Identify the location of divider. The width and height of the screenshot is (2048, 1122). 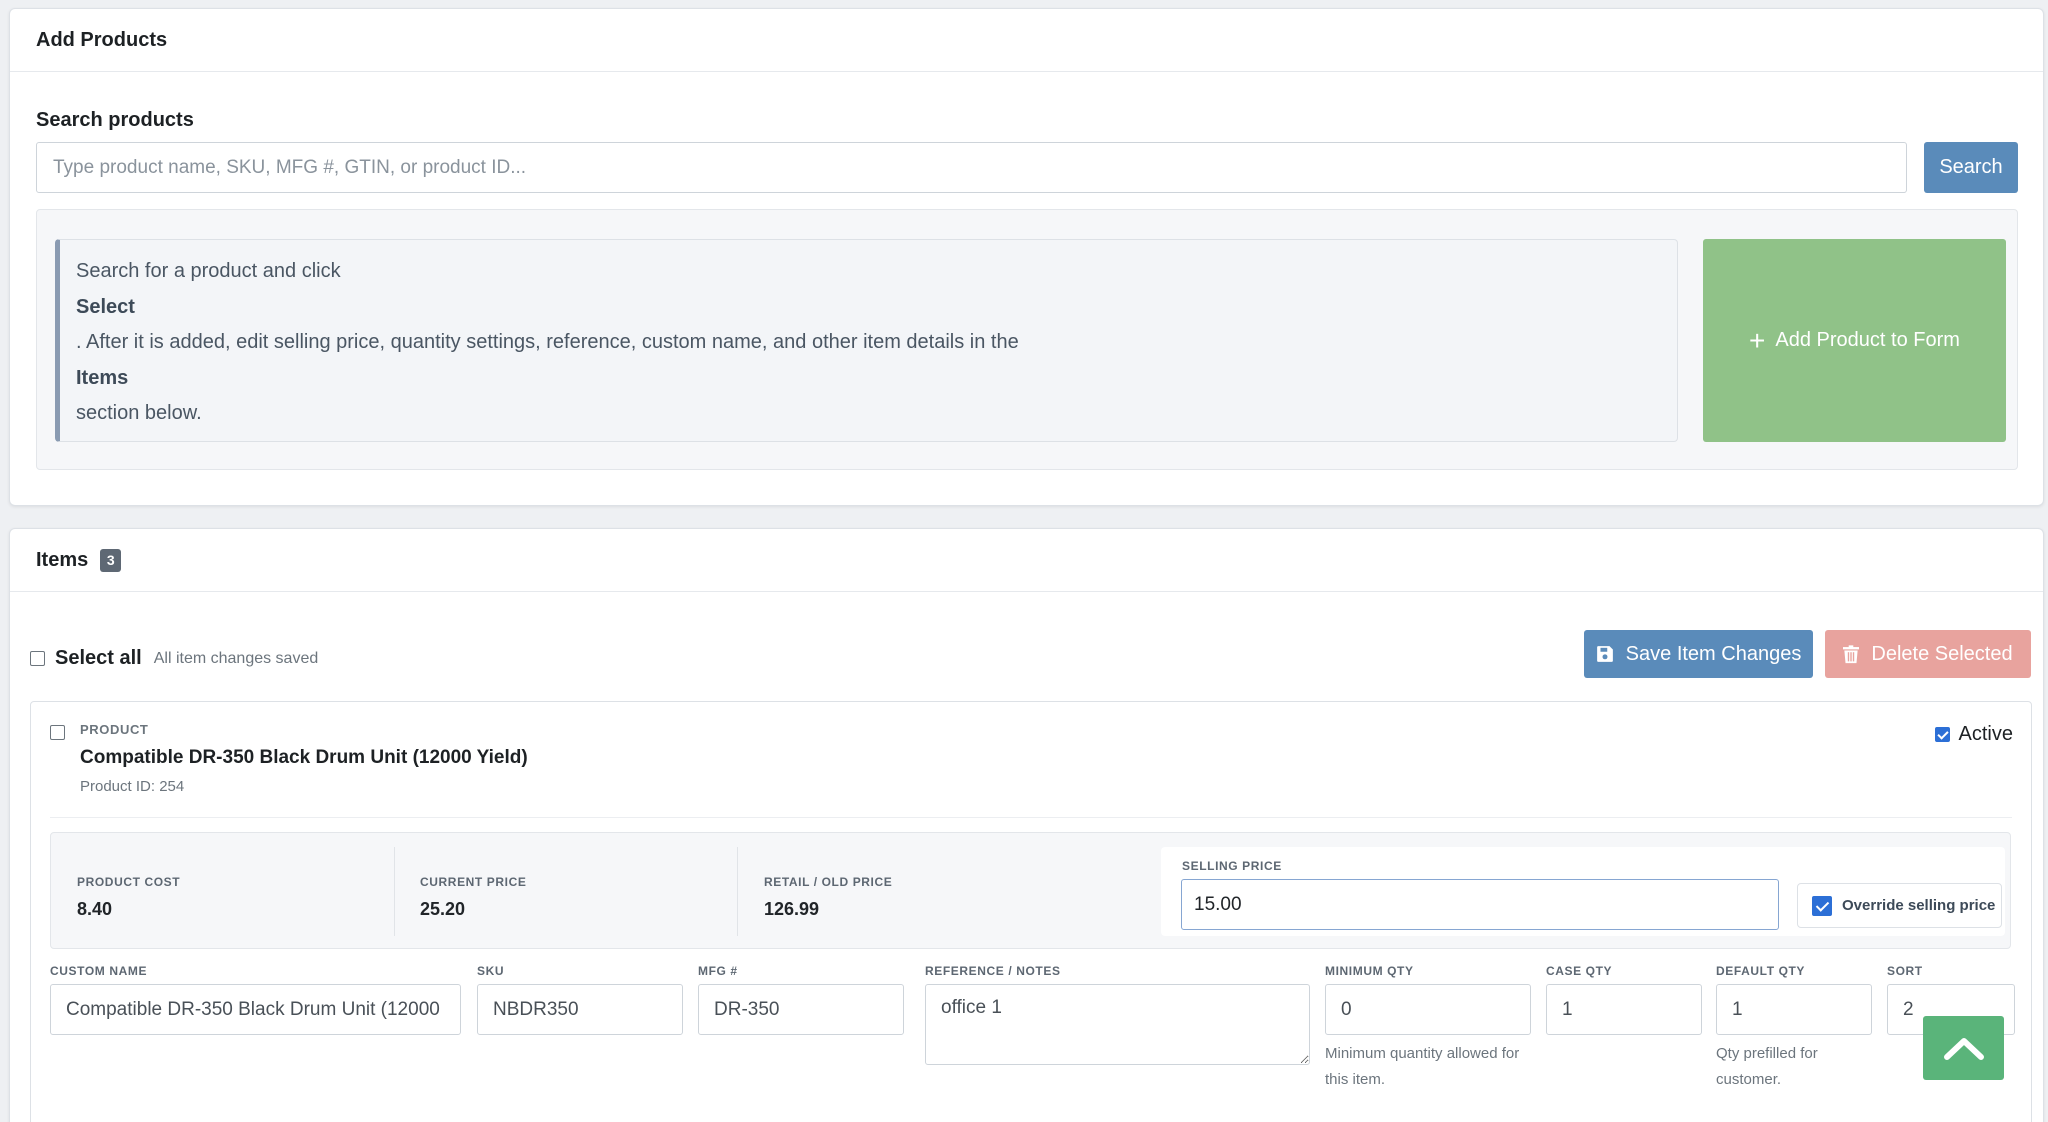
(1031, 817).